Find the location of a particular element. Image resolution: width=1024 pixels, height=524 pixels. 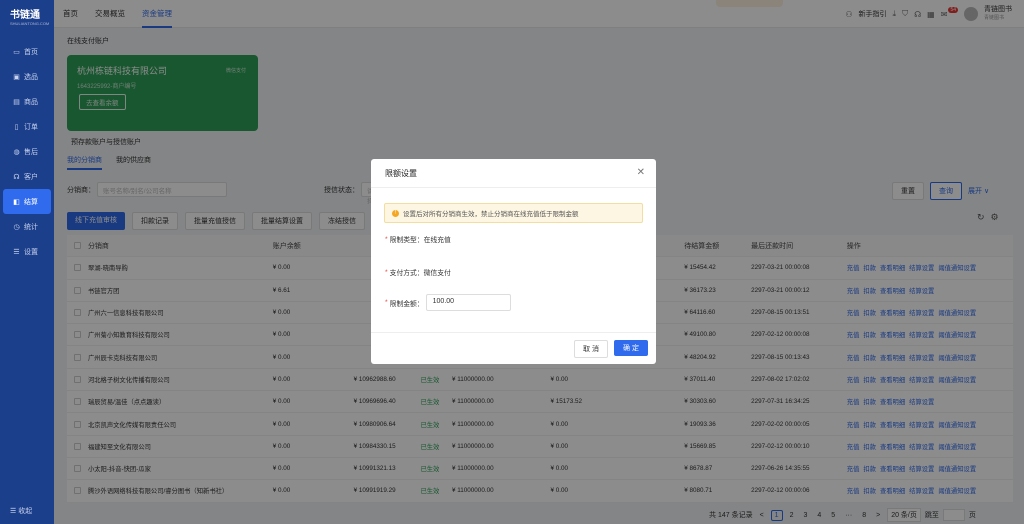

limit-amount-label: 限制金额： is located at coordinates (406, 304).